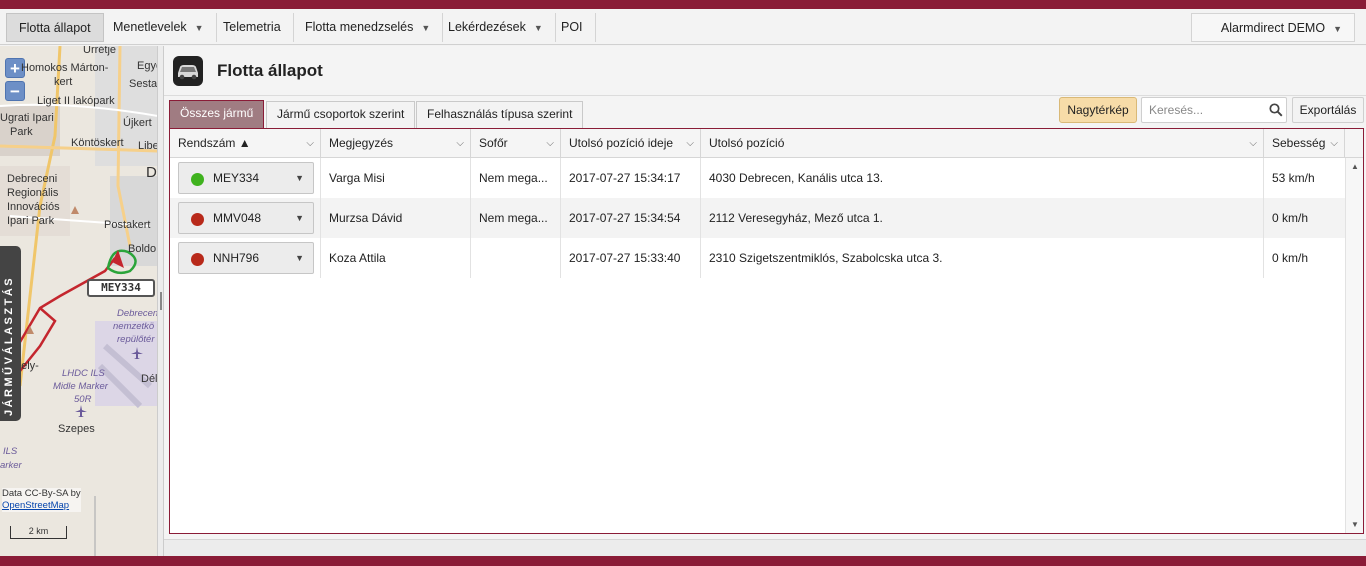  I want to click on column-header-rendszam: Rendszám ▲ ⌵, so click(245, 143).